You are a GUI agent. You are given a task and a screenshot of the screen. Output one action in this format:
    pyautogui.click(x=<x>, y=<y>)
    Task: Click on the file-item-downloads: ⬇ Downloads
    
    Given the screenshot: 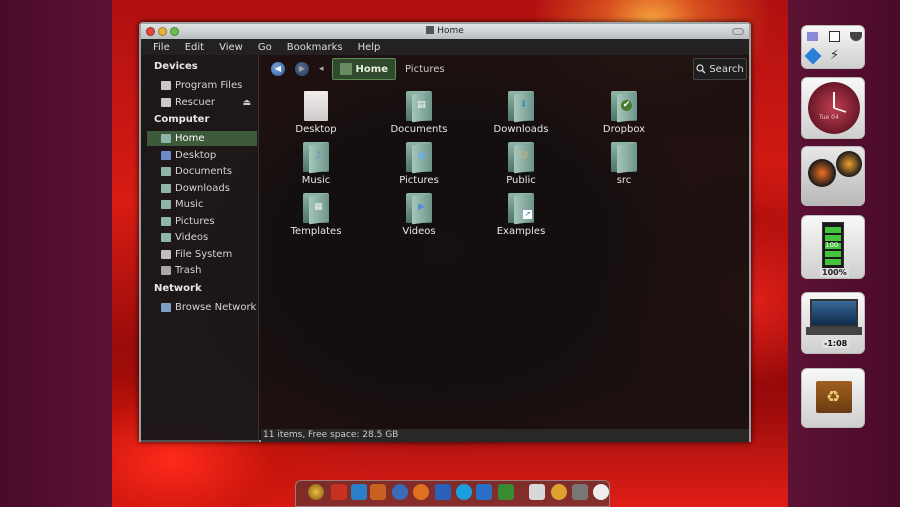 What is the action you would take?
    pyautogui.click(x=521, y=113)
    